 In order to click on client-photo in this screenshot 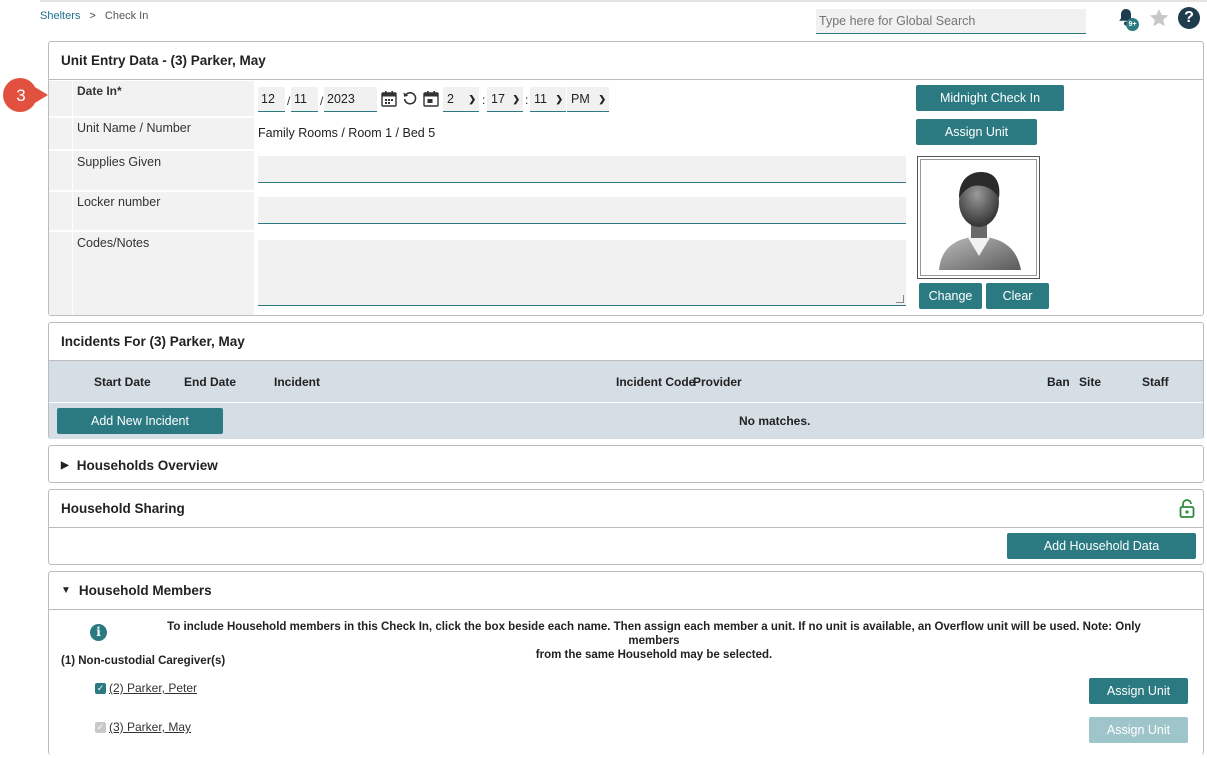, I will do `click(978, 217)`.